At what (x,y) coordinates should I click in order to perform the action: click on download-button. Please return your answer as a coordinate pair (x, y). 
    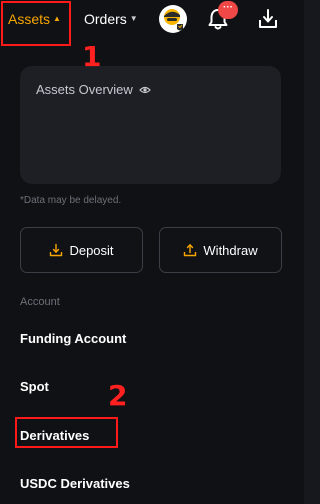
    Looking at the image, I should click on (268, 19).